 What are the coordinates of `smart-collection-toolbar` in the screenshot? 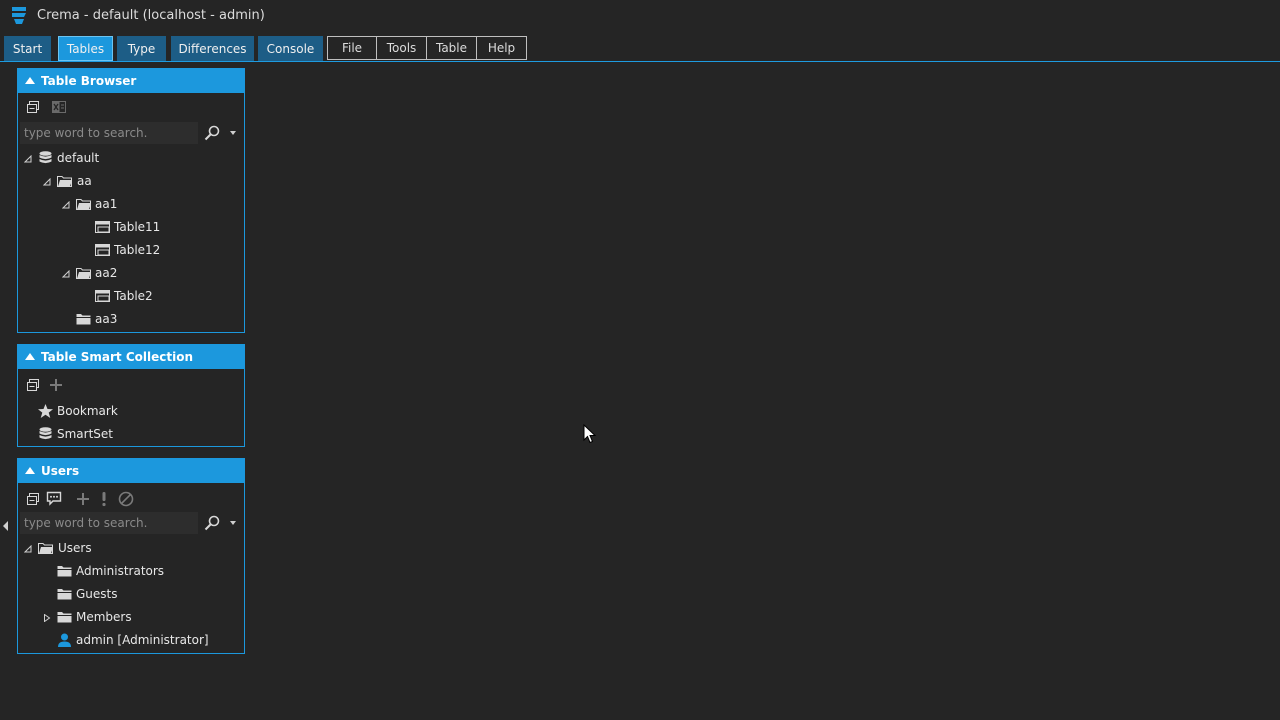 It's located at (131, 383).